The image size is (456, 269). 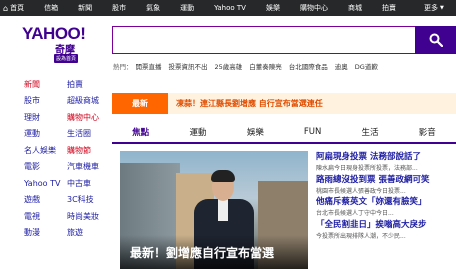 What do you see at coordinates (88, 84) in the screenshot?
I see `sidebar-item-auction: 拍賣` at bounding box center [88, 84].